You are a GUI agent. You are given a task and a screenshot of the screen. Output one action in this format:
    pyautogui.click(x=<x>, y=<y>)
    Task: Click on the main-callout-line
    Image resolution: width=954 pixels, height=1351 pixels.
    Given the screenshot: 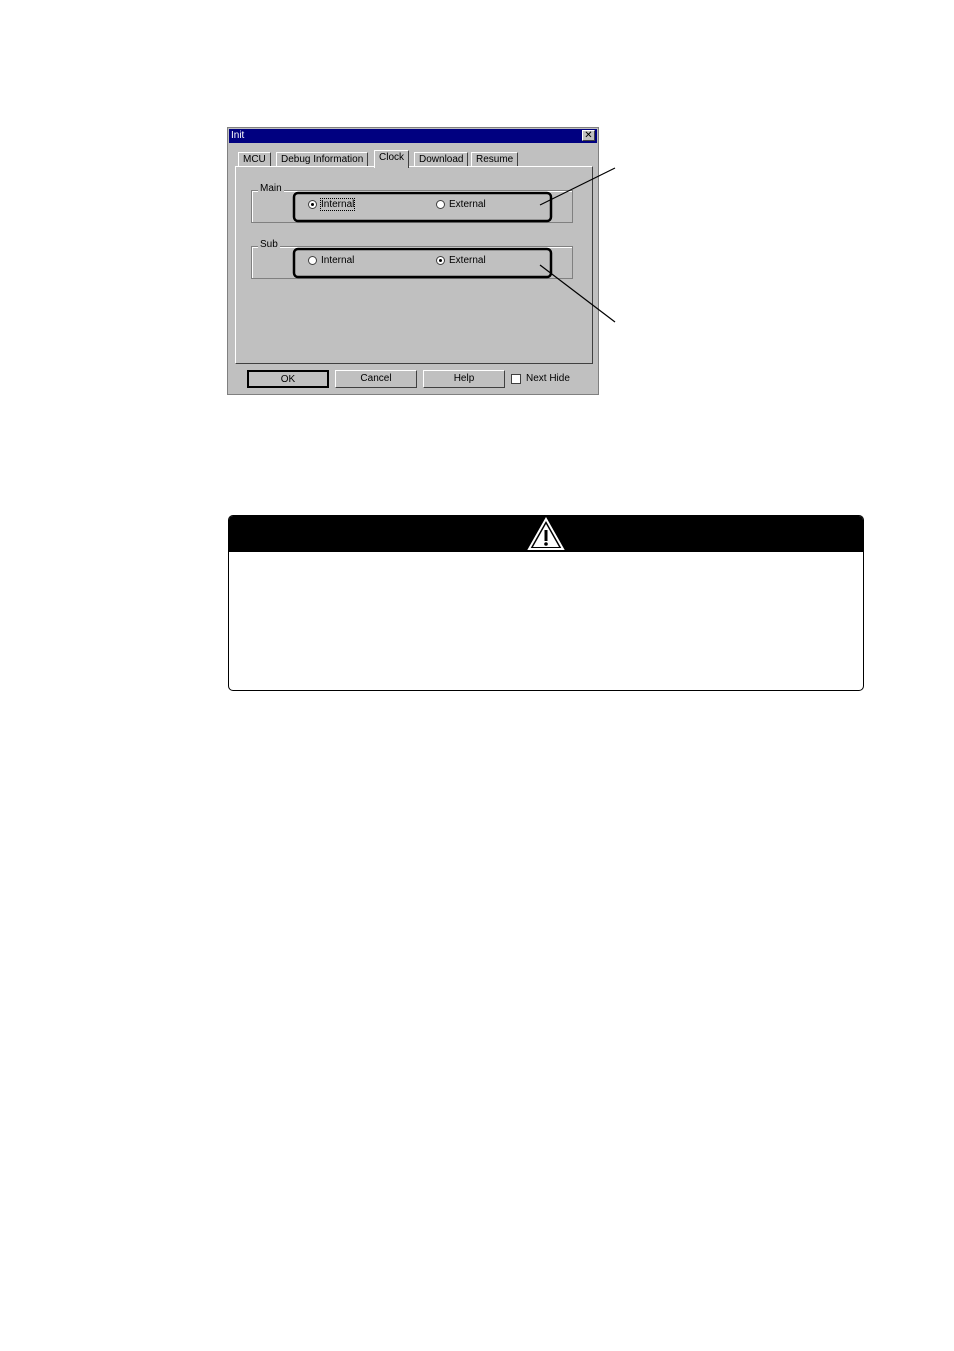 What is the action you would take?
    pyautogui.click(x=577, y=186)
    